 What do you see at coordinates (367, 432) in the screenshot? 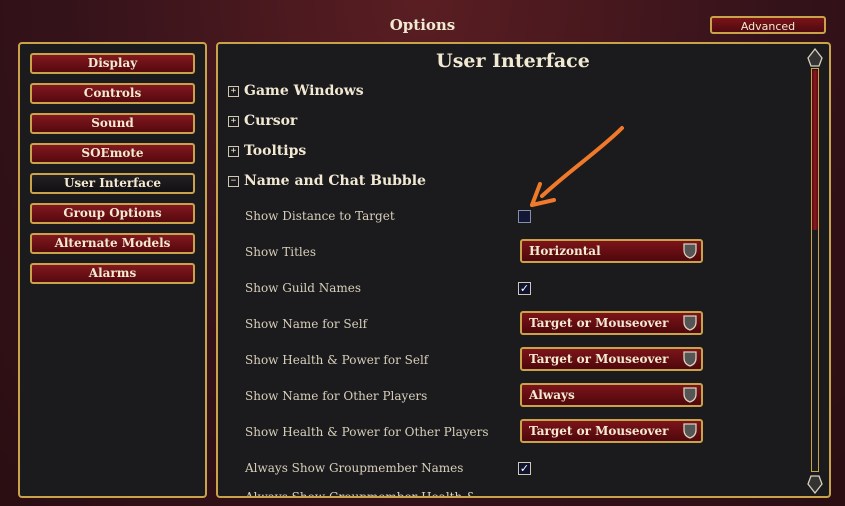
I see `option-label-show-health-others: Show Health & Power for Other Players` at bounding box center [367, 432].